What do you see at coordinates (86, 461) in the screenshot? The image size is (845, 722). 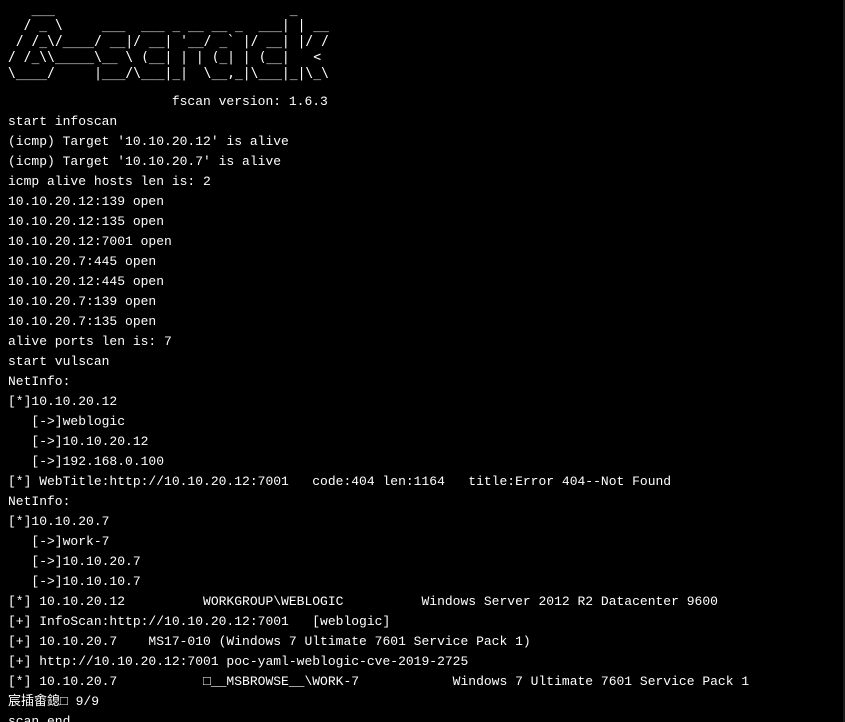 I see `output-line: [->]192.168.0.100` at bounding box center [86, 461].